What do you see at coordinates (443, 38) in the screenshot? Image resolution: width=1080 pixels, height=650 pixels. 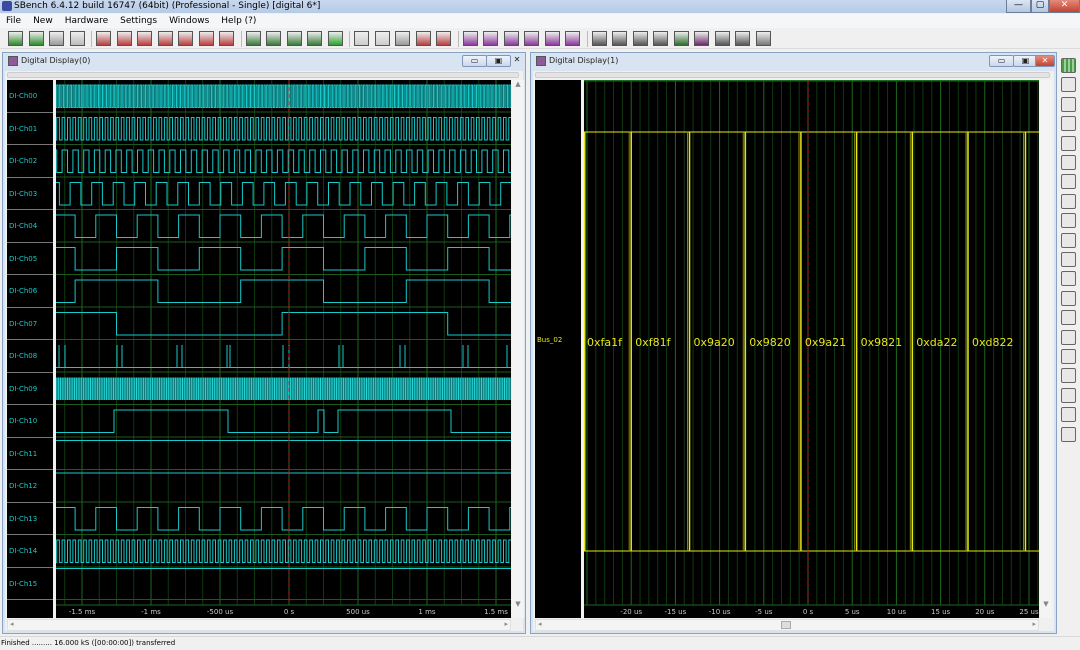 I see `print-preview-icon` at bounding box center [443, 38].